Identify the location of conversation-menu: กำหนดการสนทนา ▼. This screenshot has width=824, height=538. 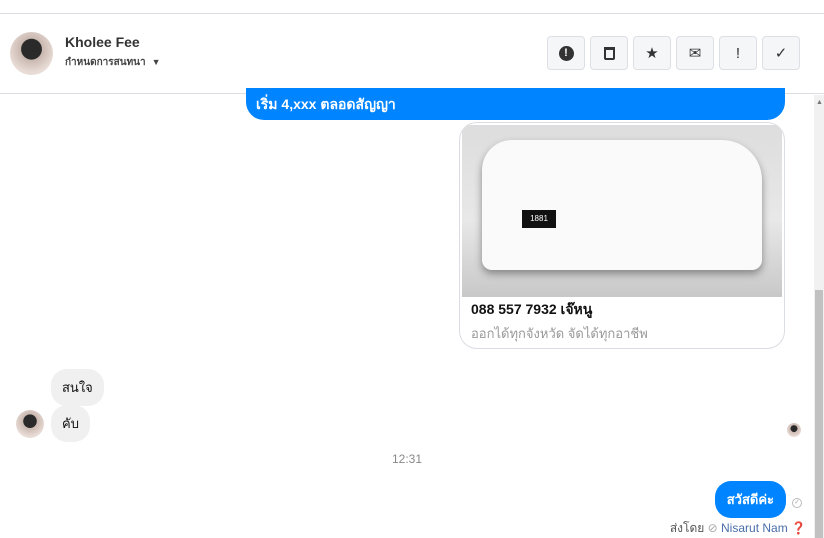
(113, 62).